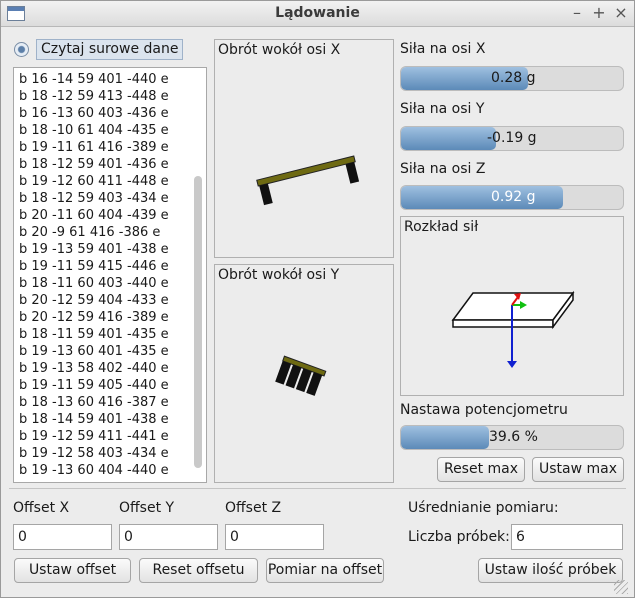  Describe the element at coordinates (94, 130) in the screenshot. I see `list-item: b 18 -10 61 404 -435 e` at that location.